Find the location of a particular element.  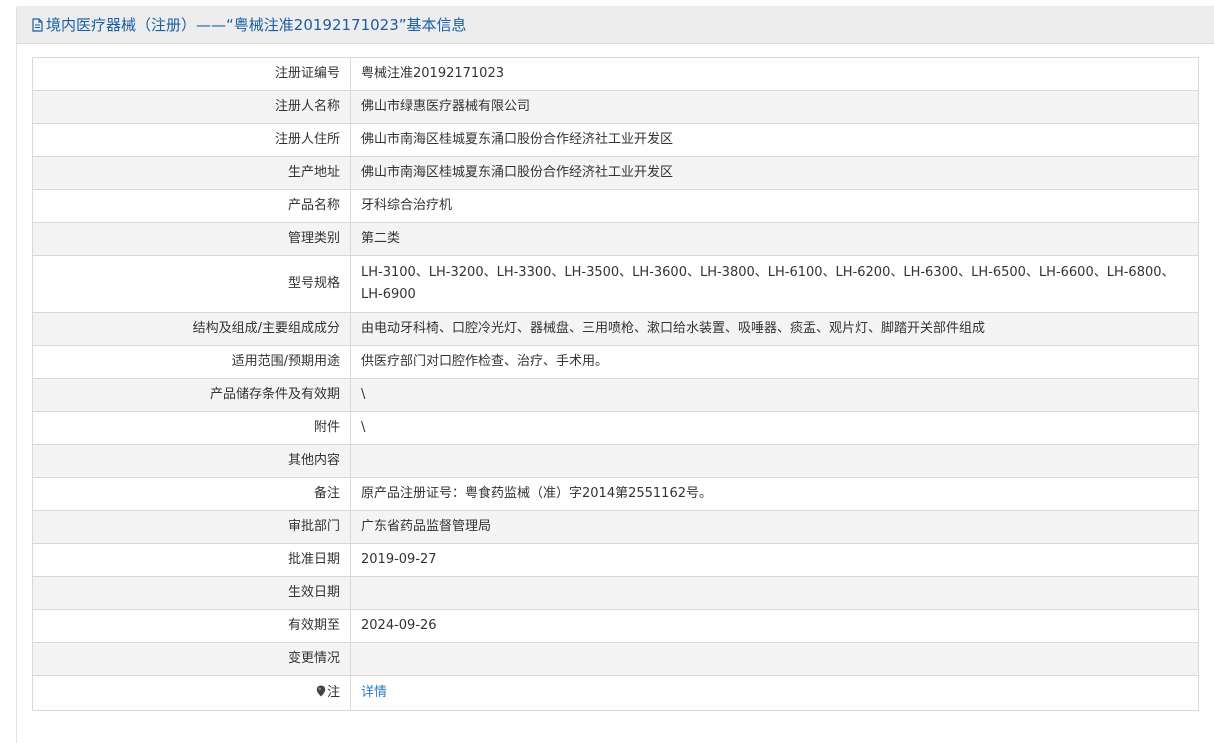

row-label: 注册证编号 is located at coordinates (191, 74).